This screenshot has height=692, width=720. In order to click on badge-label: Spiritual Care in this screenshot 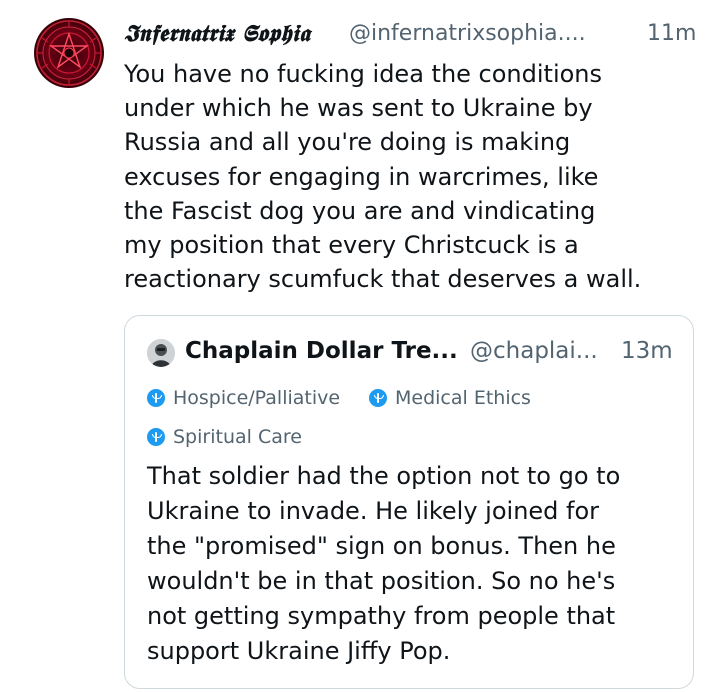, I will do `click(237, 437)`.